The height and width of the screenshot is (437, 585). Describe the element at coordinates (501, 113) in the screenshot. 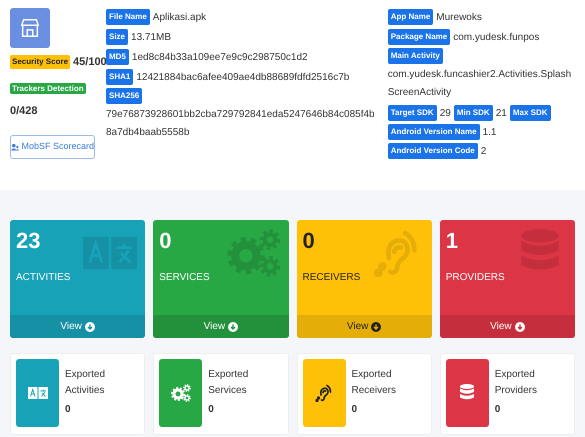

I see `field-value: 21` at that location.